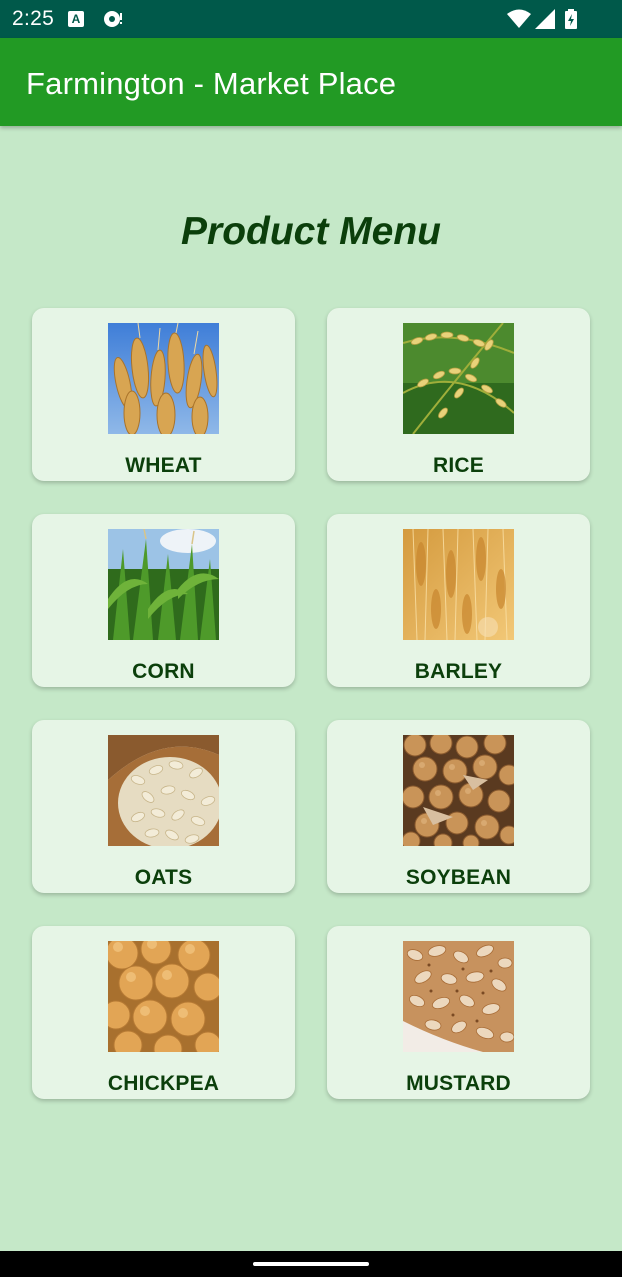 The image size is (622, 1277). I want to click on product-card-barley: BARLEY, so click(458, 600).